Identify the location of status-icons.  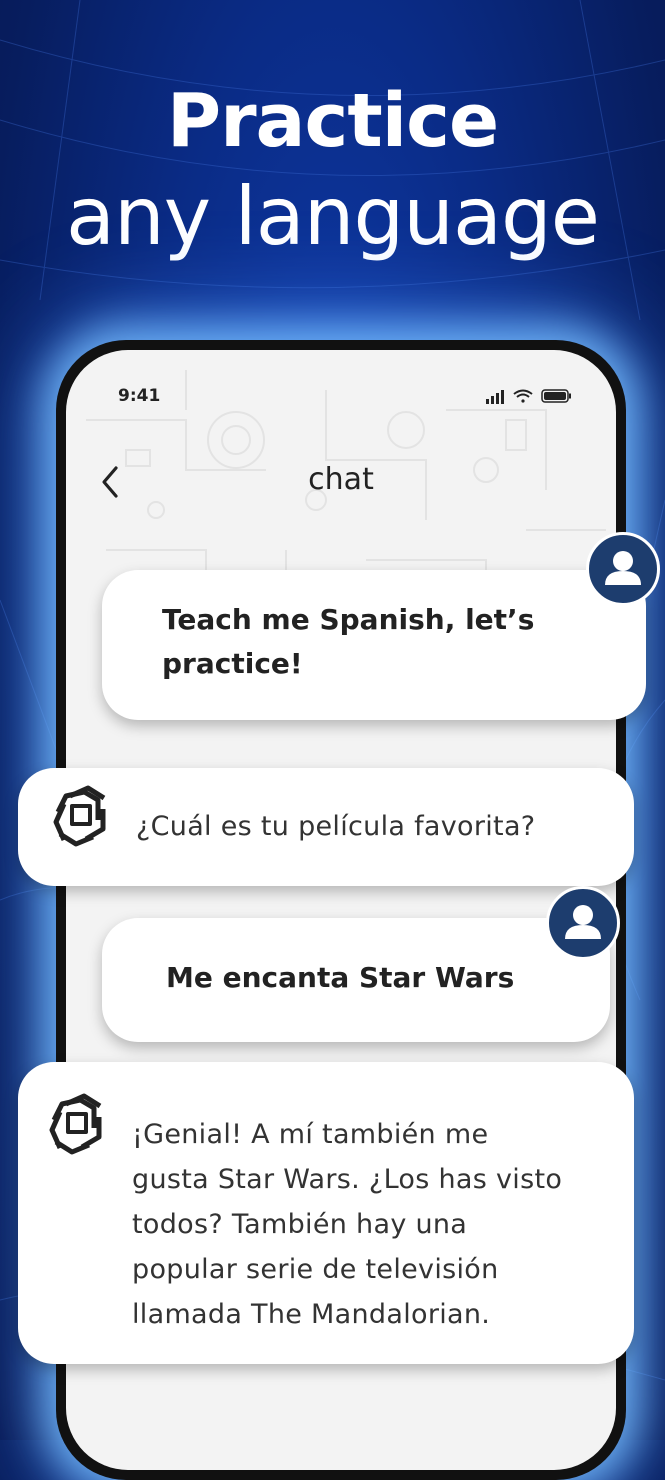
(528, 396).